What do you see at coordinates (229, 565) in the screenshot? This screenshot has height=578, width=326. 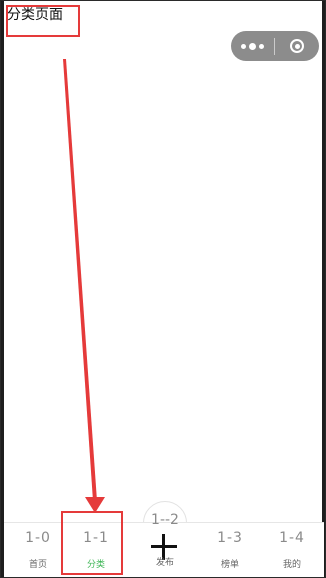 I see `tab-ranking-label: 榜单` at bounding box center [229, 565].